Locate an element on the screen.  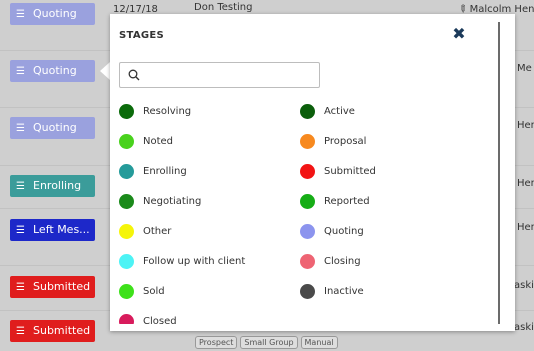
tag-list: Prospect Small Group Manual is located at coordinates (266, 342).